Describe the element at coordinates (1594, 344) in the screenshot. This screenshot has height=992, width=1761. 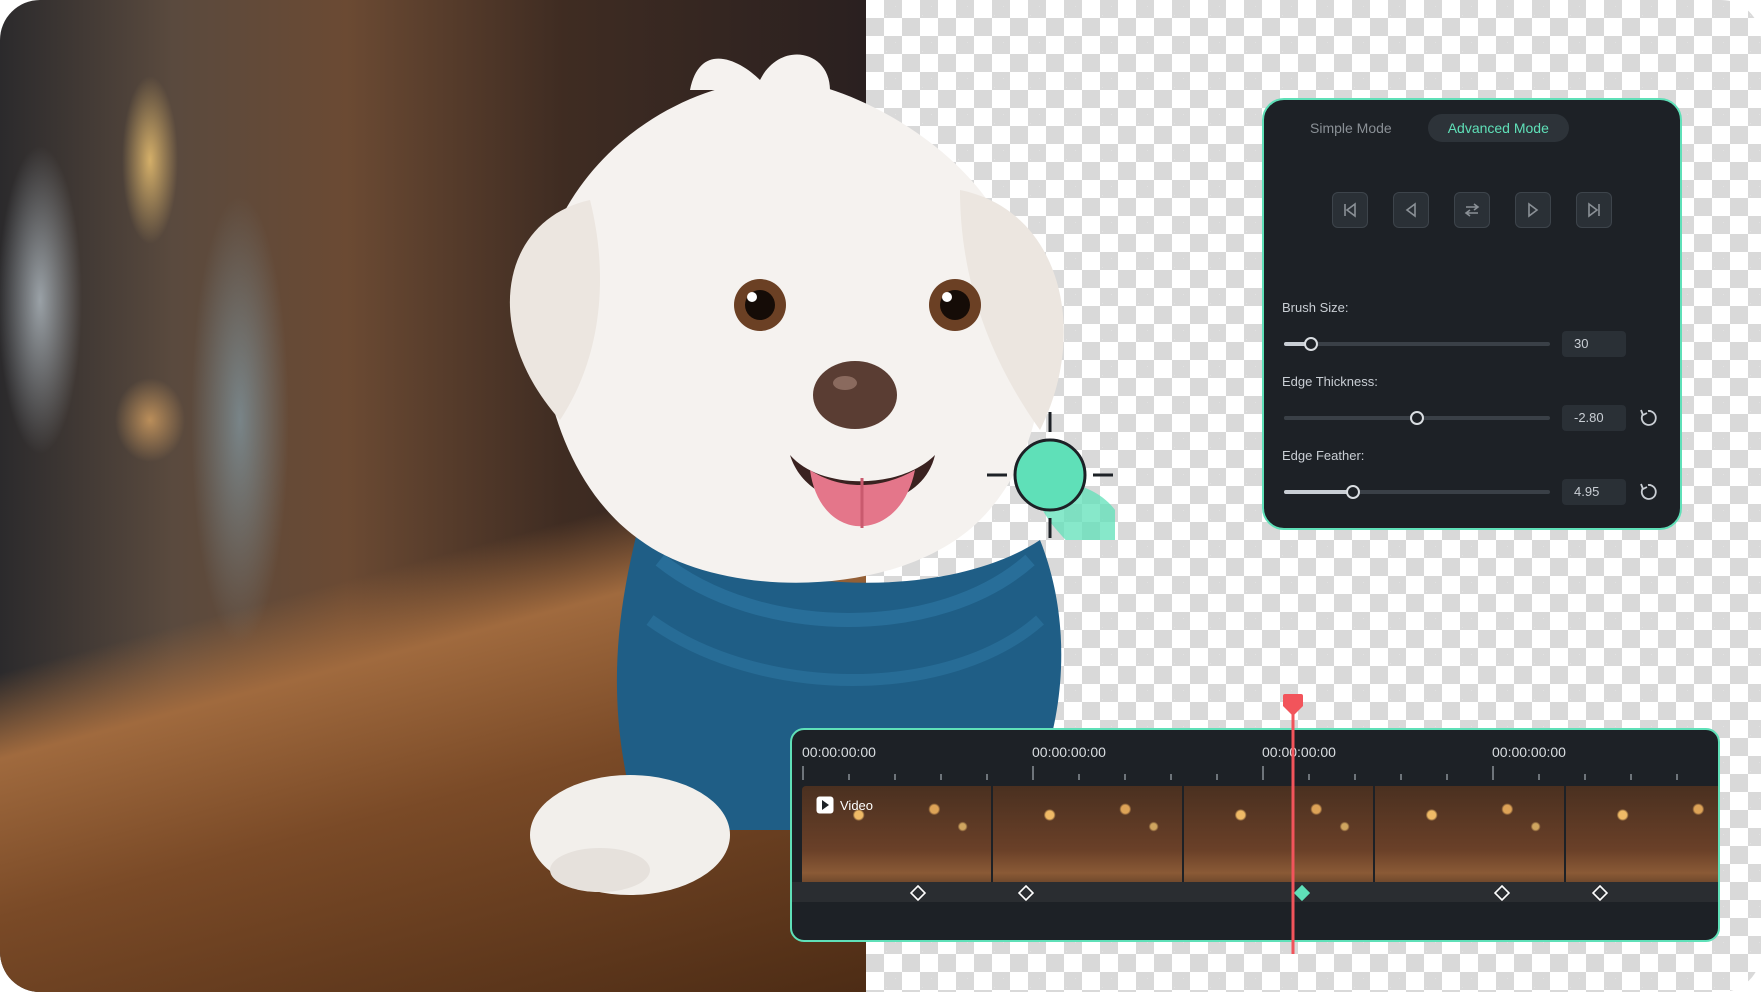
I see `brush-size-value: 30` at that location.